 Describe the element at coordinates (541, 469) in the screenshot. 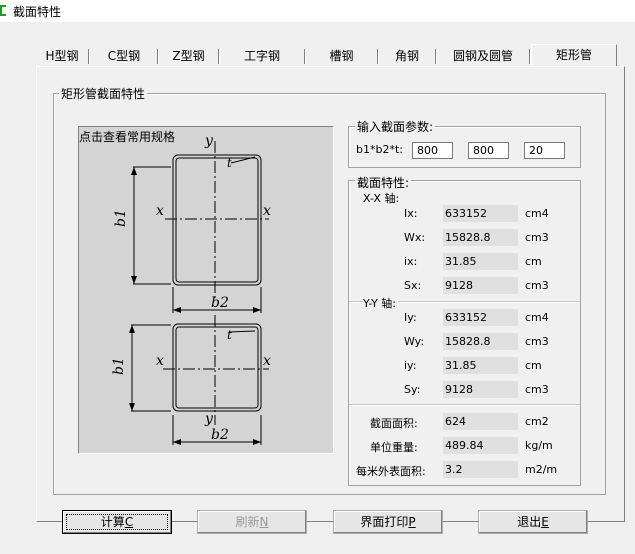

I see `surface-area-unit: m2/m` at that location.